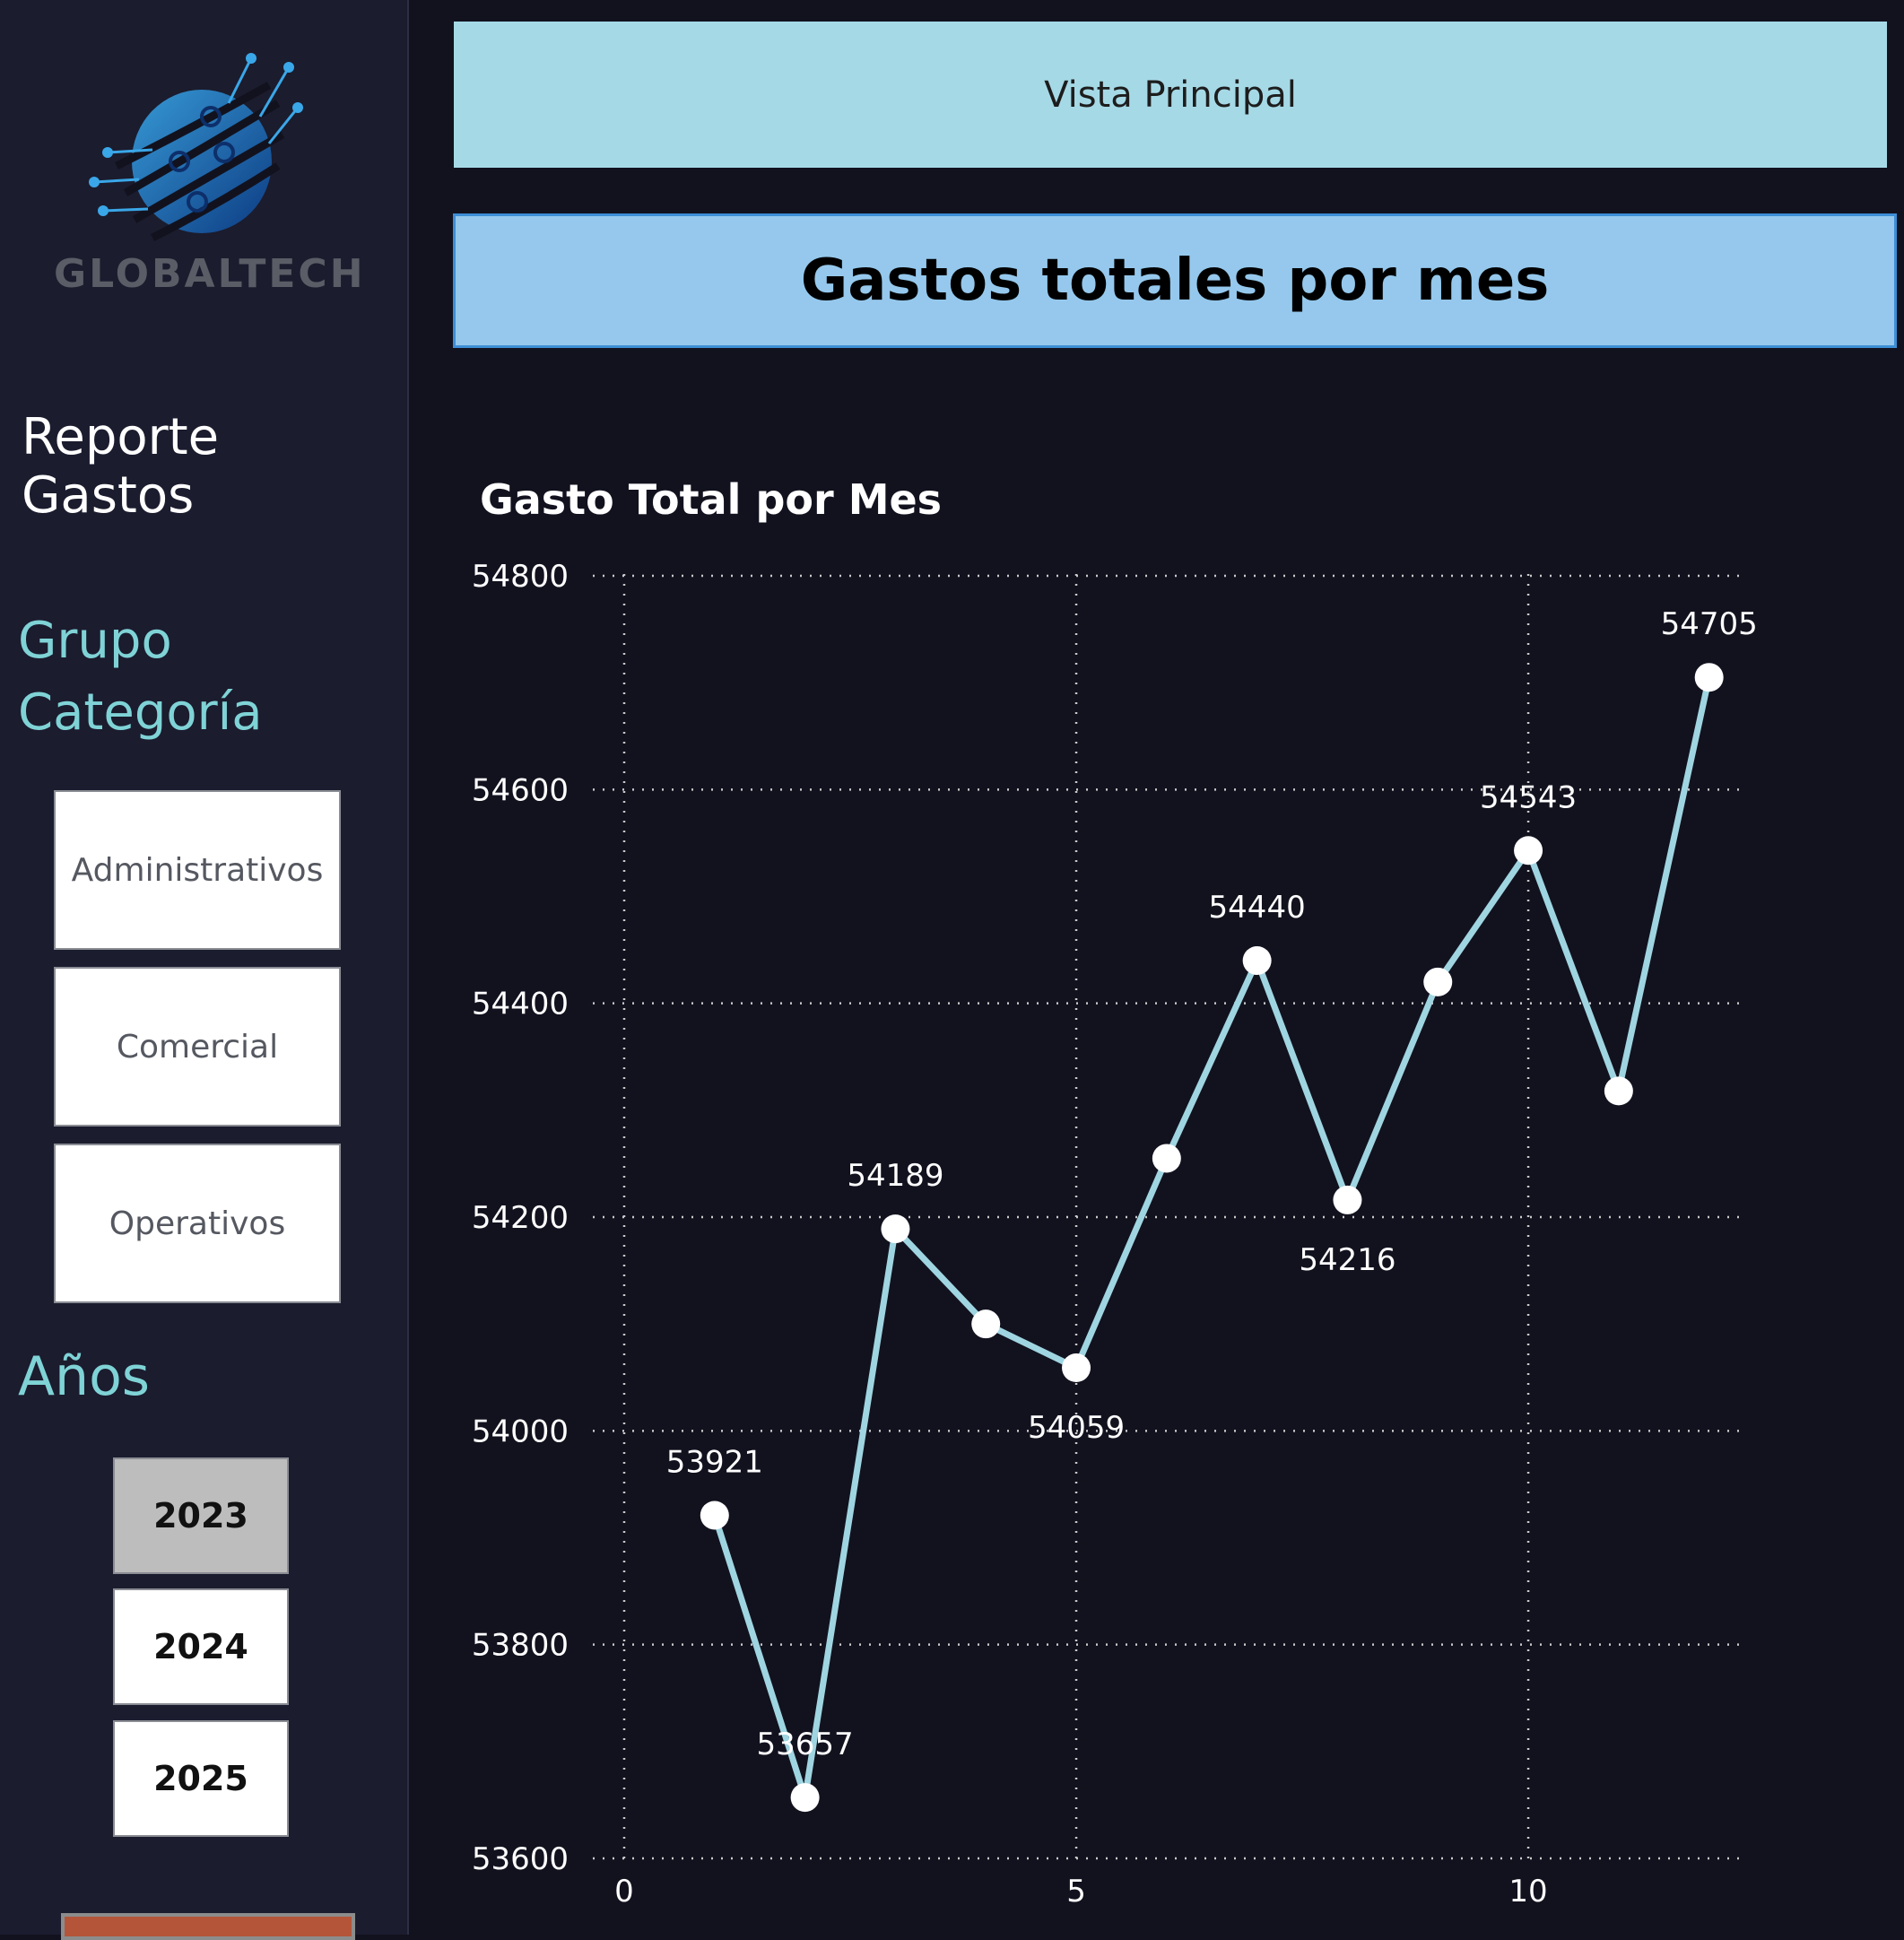 The width and height of the screenshot is (1904, 1940). Describe the element at coordinates (520, 1004) in the screenshot. I see `y-tick-label: 54400` at that location.